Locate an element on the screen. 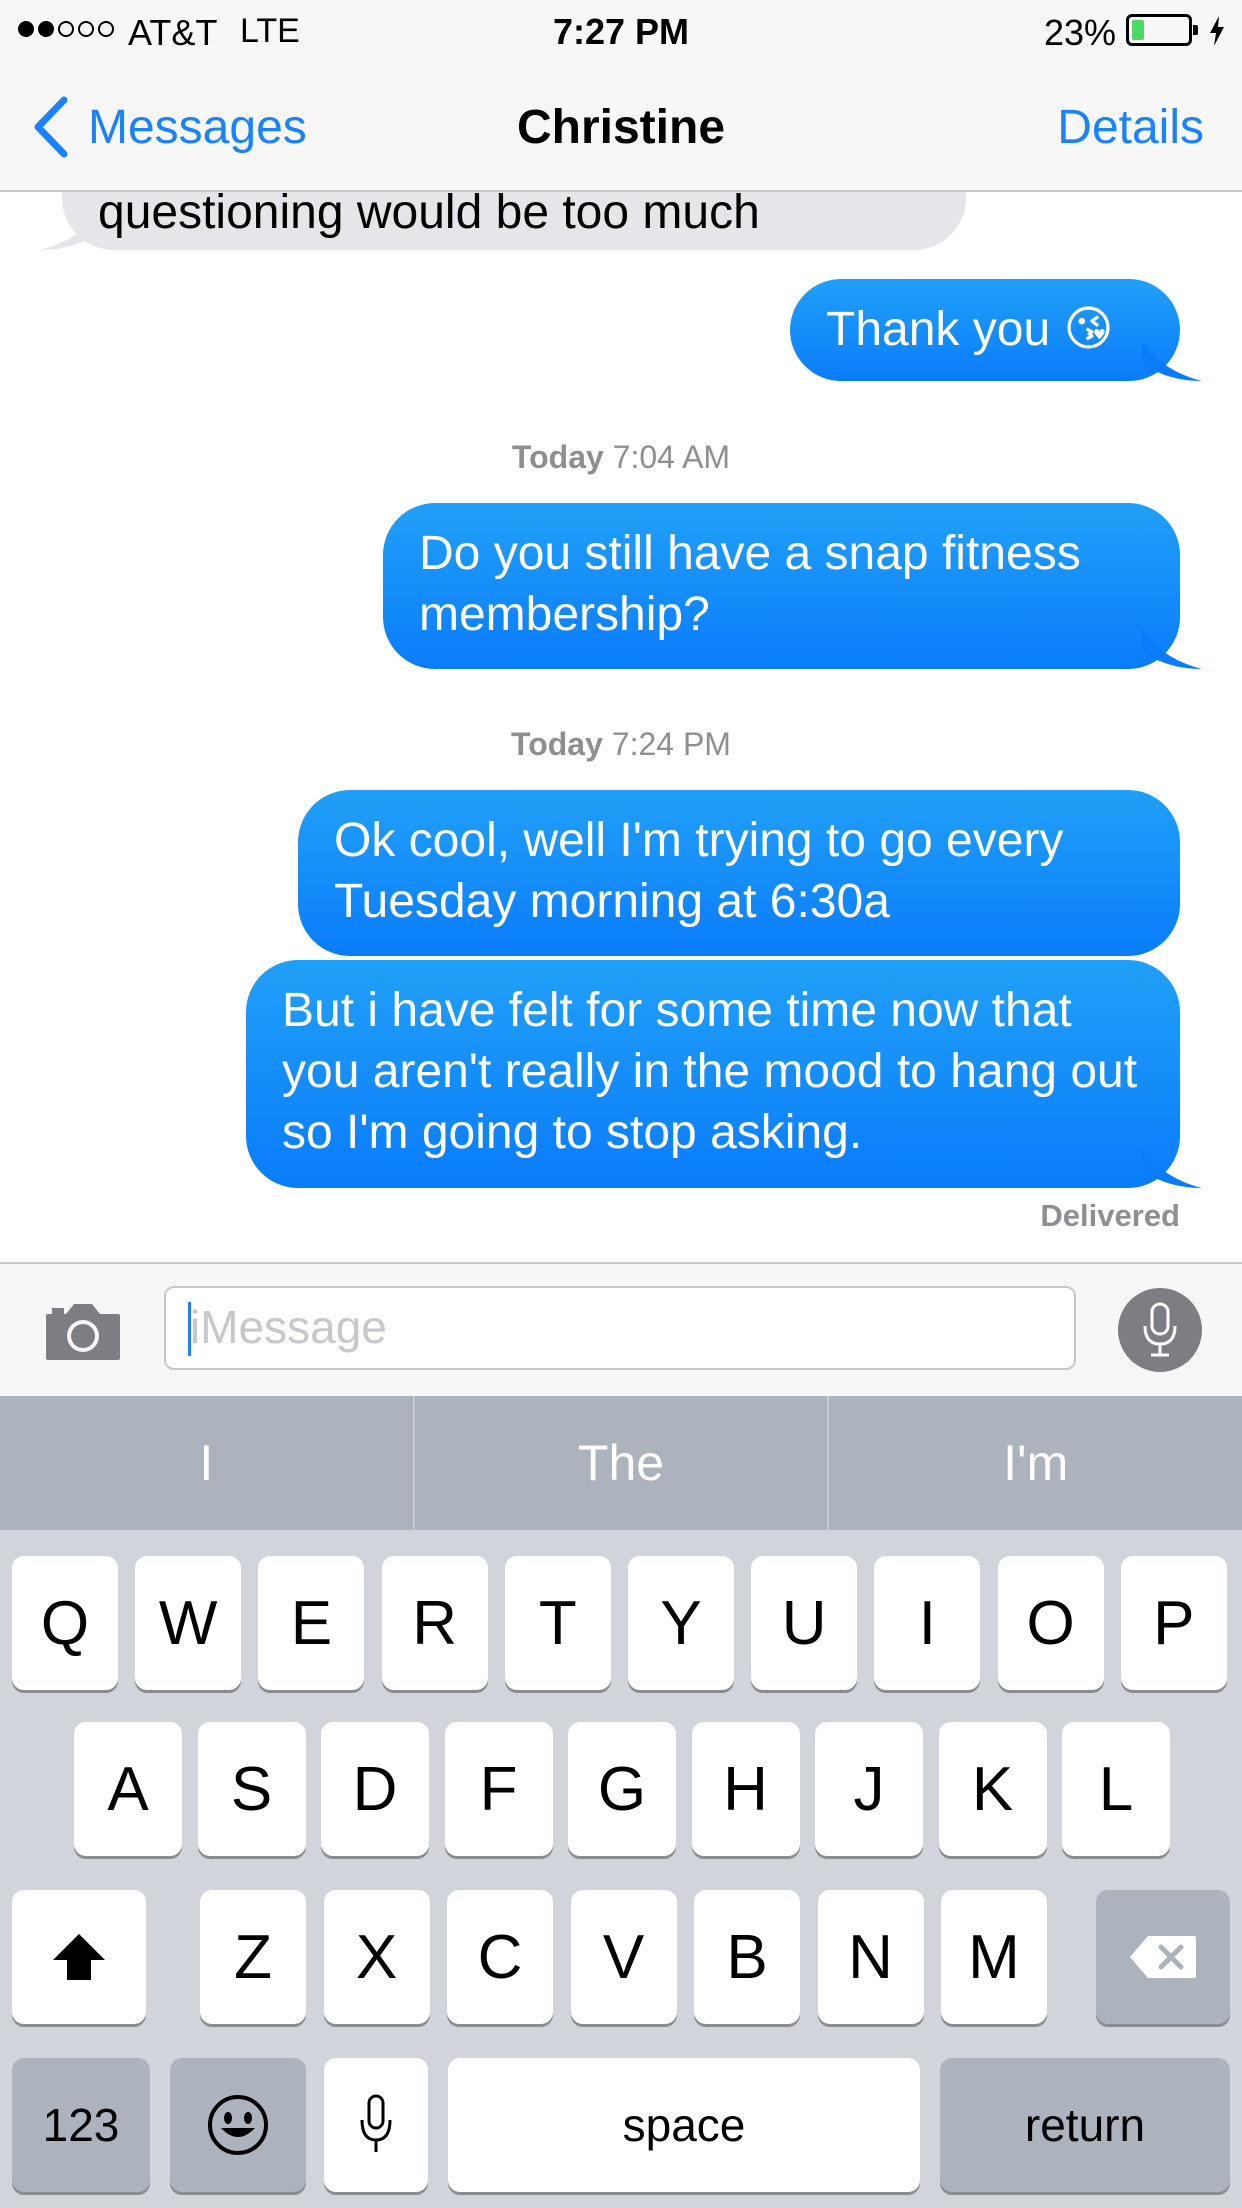 The width and height of the screenshot is (1242, 2208). shift-arrow-icon is located at coordinates (79, 1957).